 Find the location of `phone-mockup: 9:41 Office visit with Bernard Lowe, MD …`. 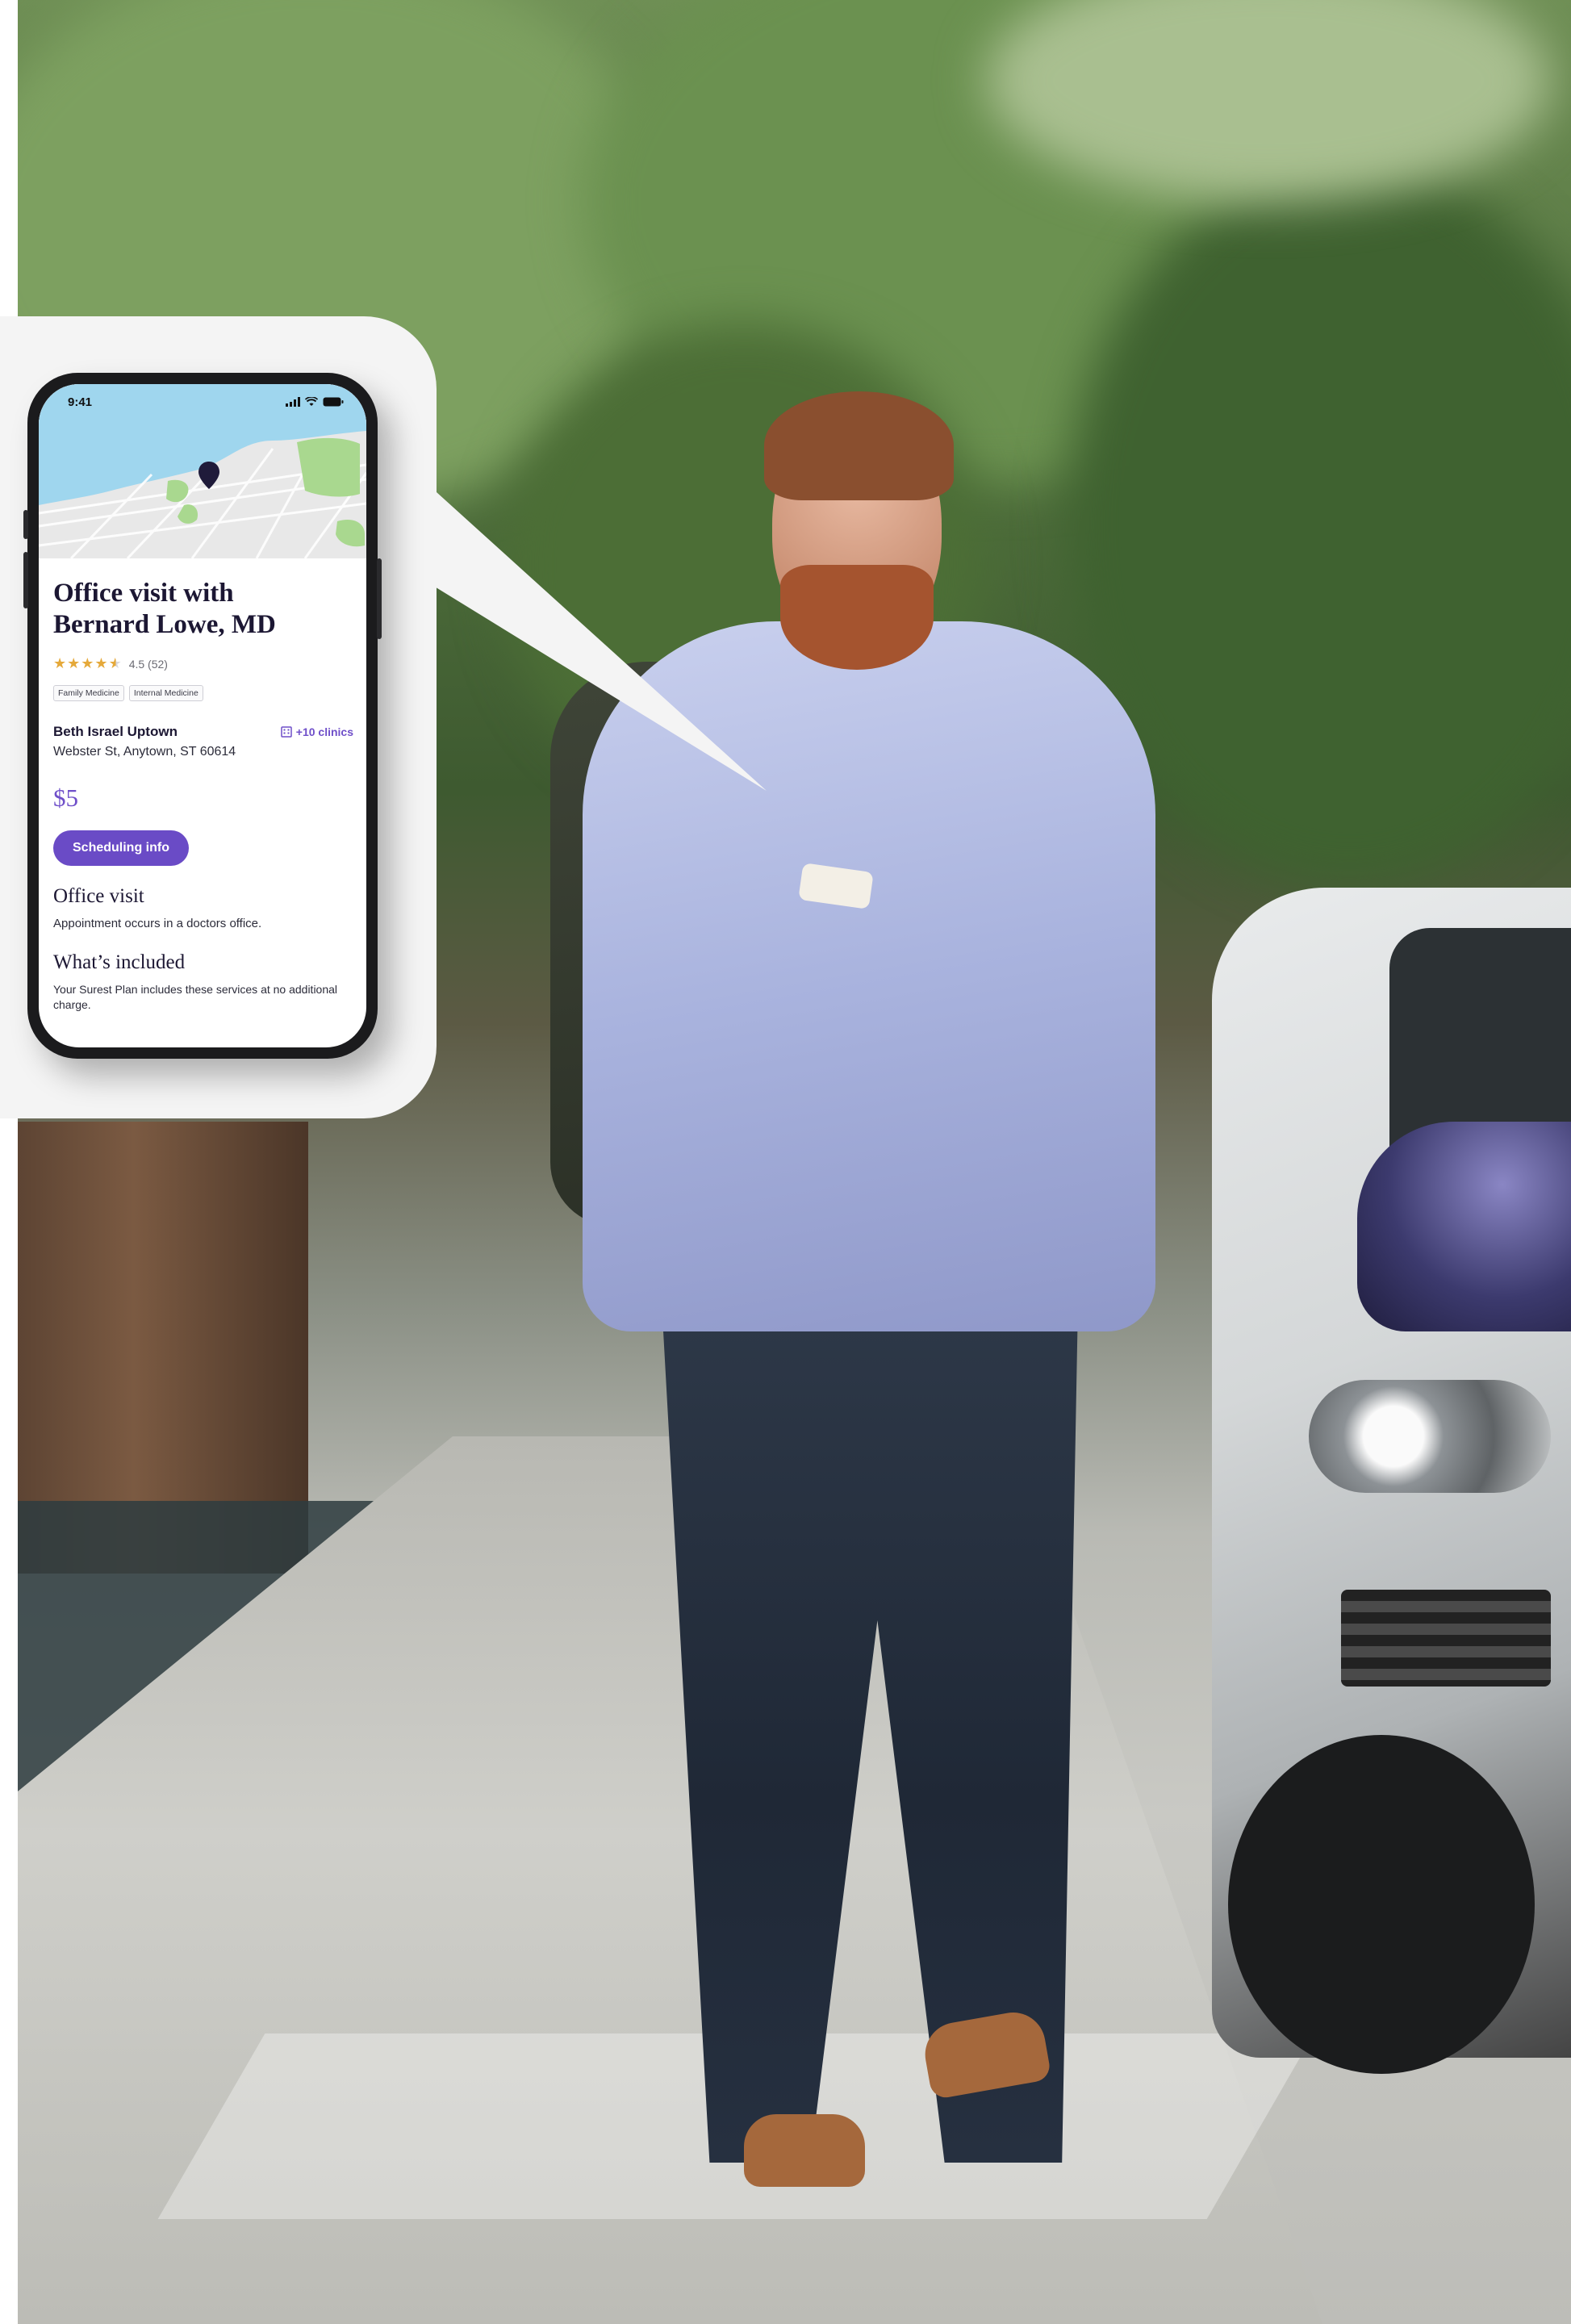

phone-mockup: 9:41 Office visit with Bernard Lowe, MD … is located at coordinates (203, 716).